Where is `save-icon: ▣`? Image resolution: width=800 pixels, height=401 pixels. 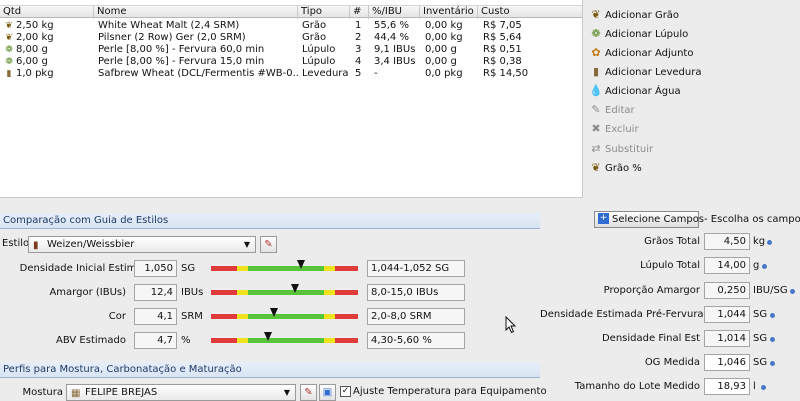 save-icon: ▣ is located at coordinates (327, 392).